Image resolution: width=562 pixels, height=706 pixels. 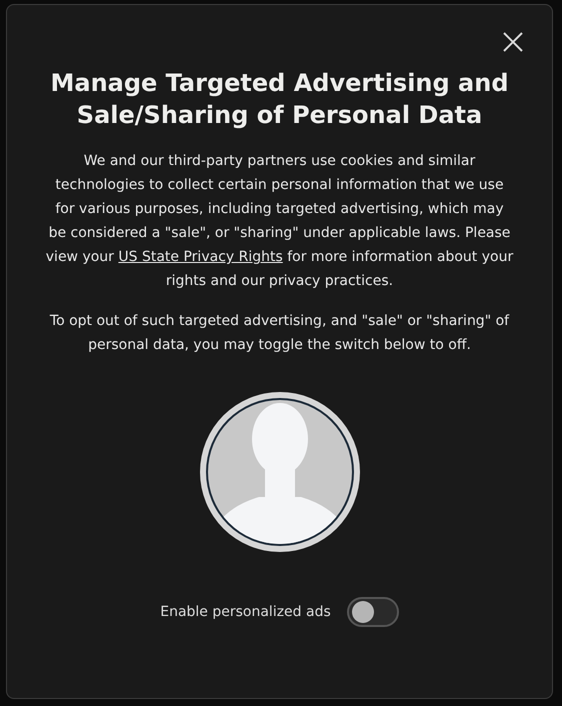 I want to click on toggle-label: Enable personalized ads, so click(x=245, y=612).